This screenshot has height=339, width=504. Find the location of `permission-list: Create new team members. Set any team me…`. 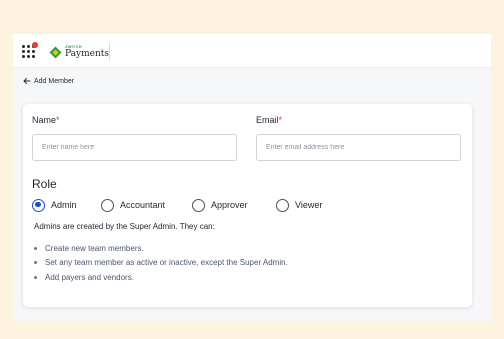

permission-list: Create new team members. Set any team me… is located at coordinates (161, 263).